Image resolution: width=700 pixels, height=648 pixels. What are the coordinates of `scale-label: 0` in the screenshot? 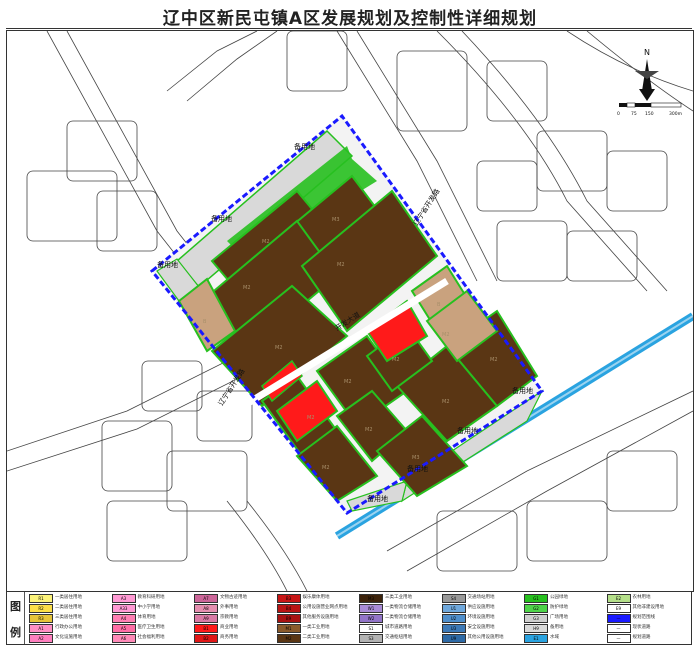 It's located at (618, 114).